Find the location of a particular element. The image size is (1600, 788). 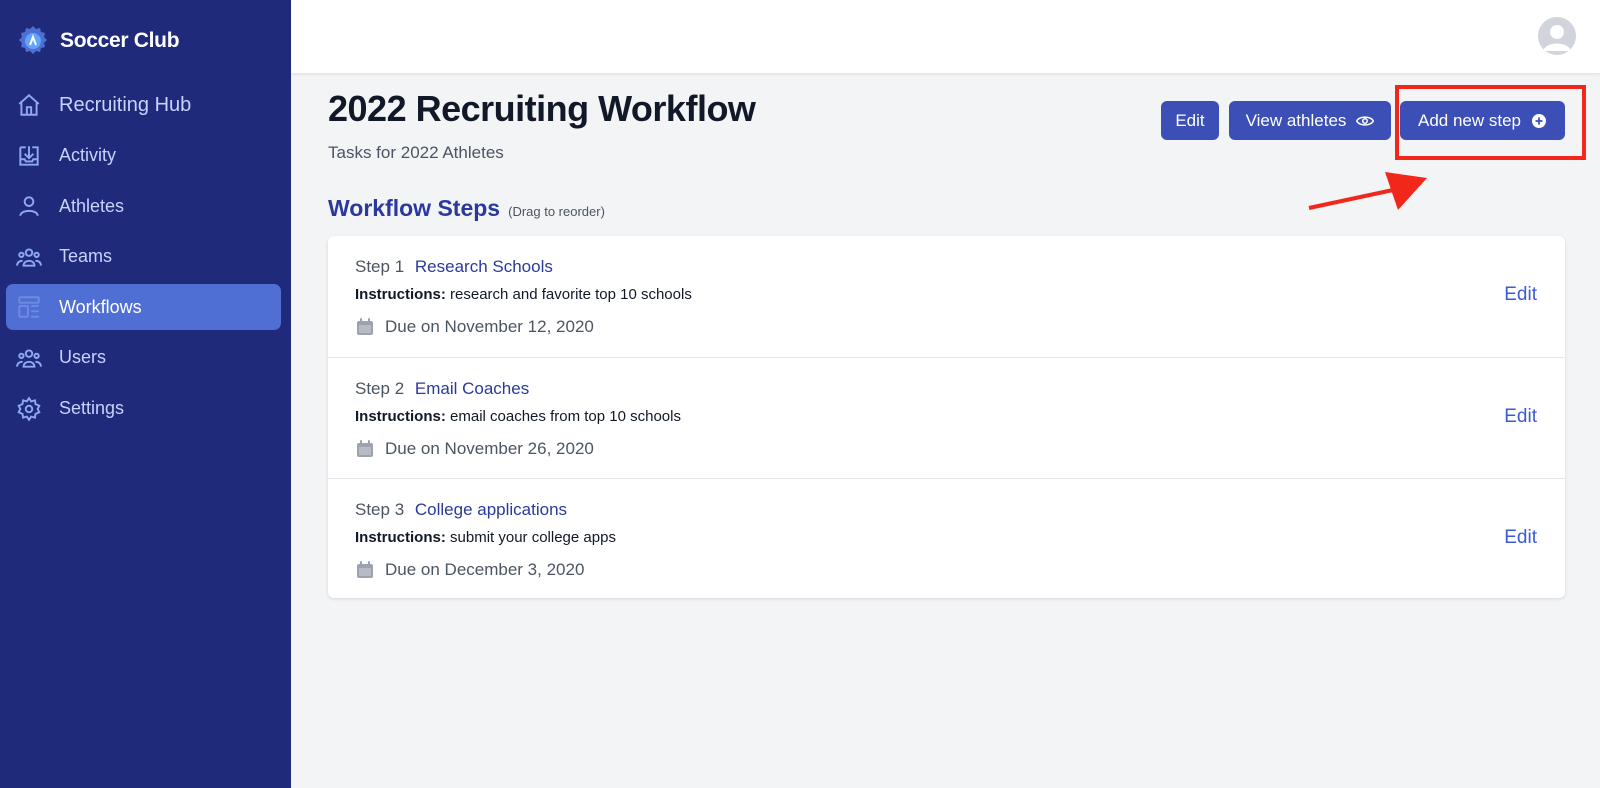

user-avatar is located at coordinates (1557, 36).